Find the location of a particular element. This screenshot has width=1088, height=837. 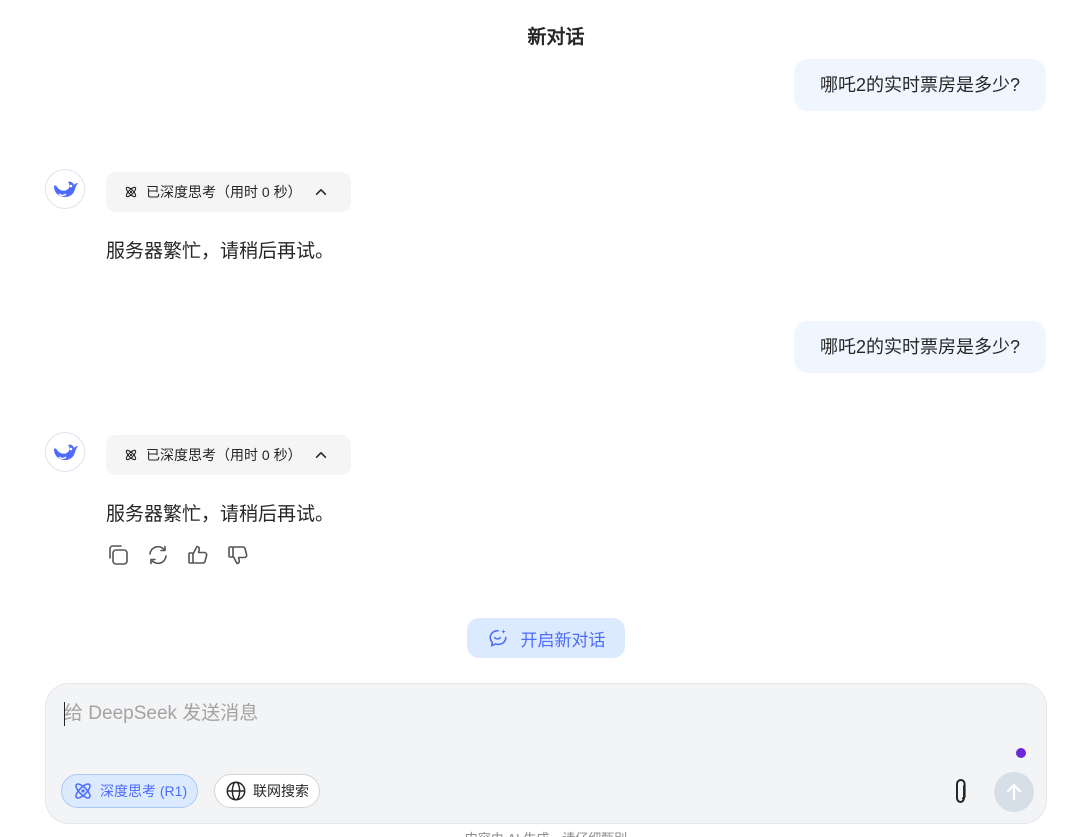

message-actions is located at coordinates (178, 555).